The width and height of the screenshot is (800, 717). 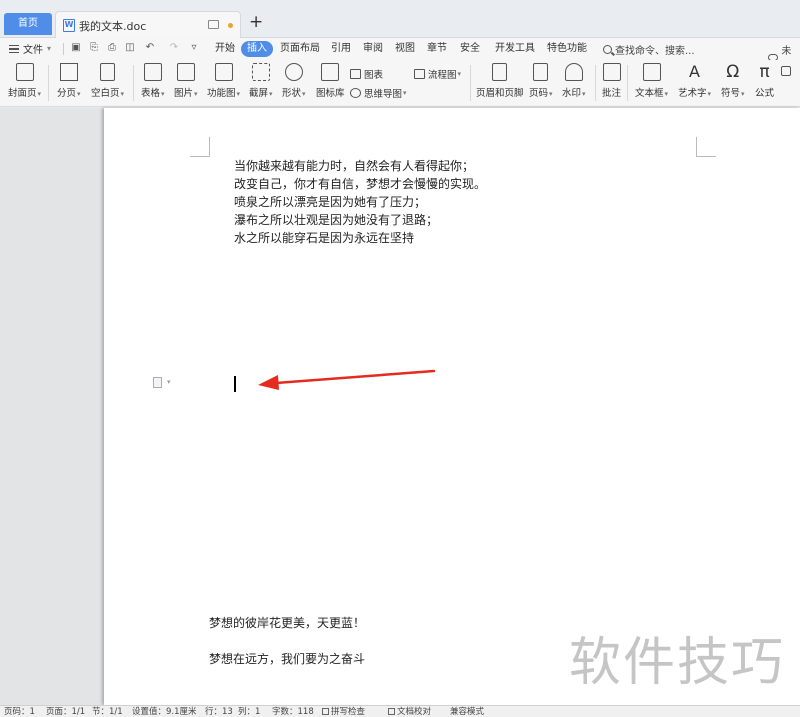 I want to click on icon-library-label: 图标库, so click(x=330, y=93).